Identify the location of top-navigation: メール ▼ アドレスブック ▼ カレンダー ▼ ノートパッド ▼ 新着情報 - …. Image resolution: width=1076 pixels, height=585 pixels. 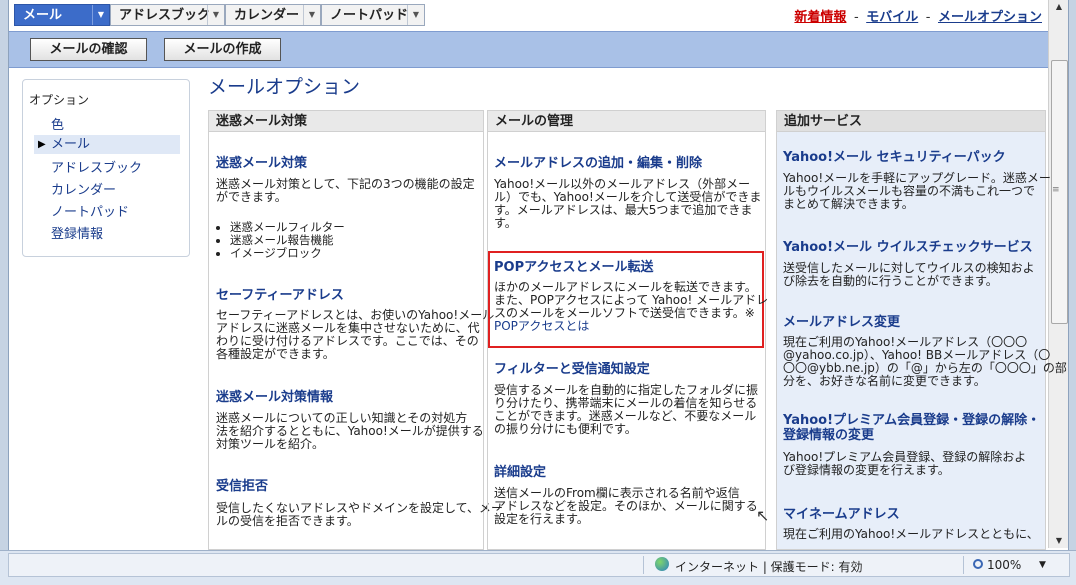
(528, 15).